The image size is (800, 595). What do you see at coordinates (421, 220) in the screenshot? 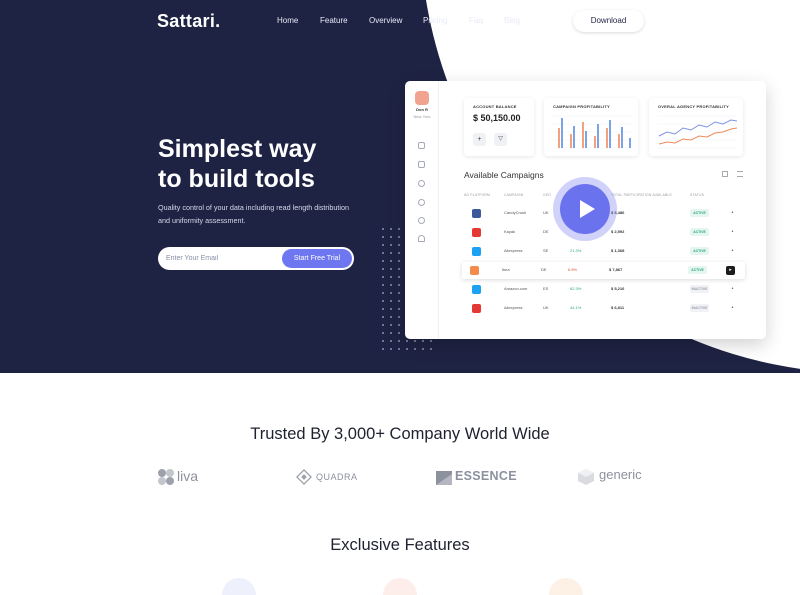
I see `gear-icon` at bounding box center [421, 220].